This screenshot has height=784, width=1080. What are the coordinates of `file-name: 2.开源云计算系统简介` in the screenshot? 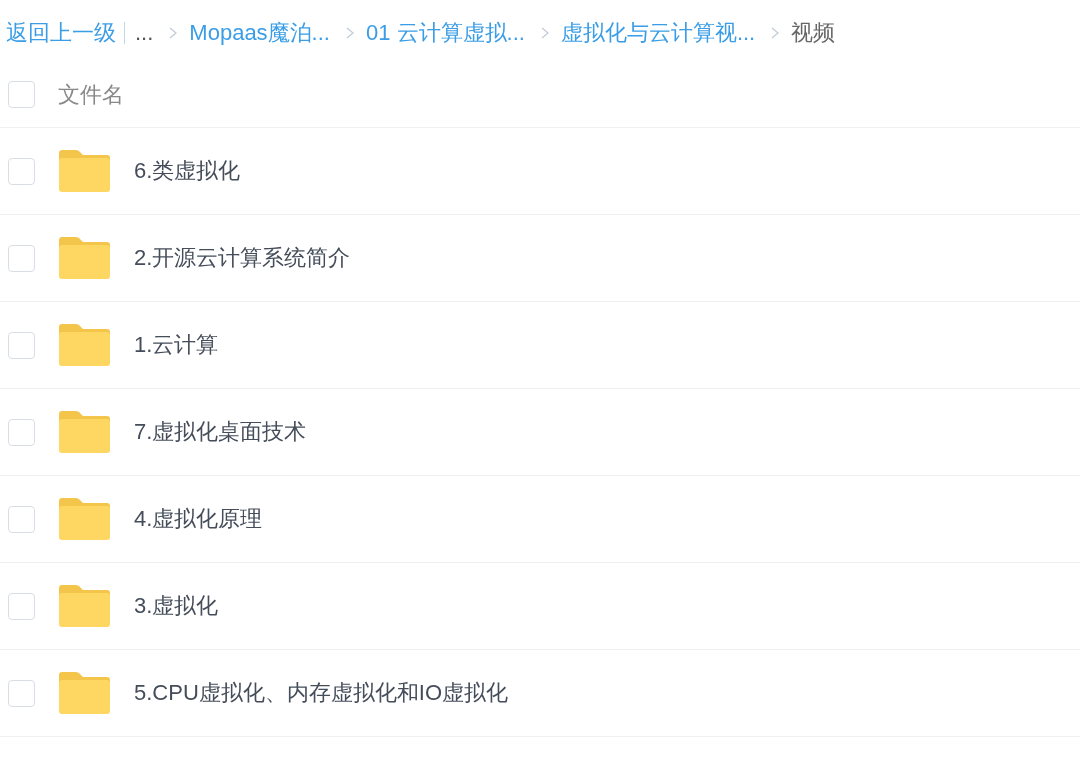 It's located at (242, 258).